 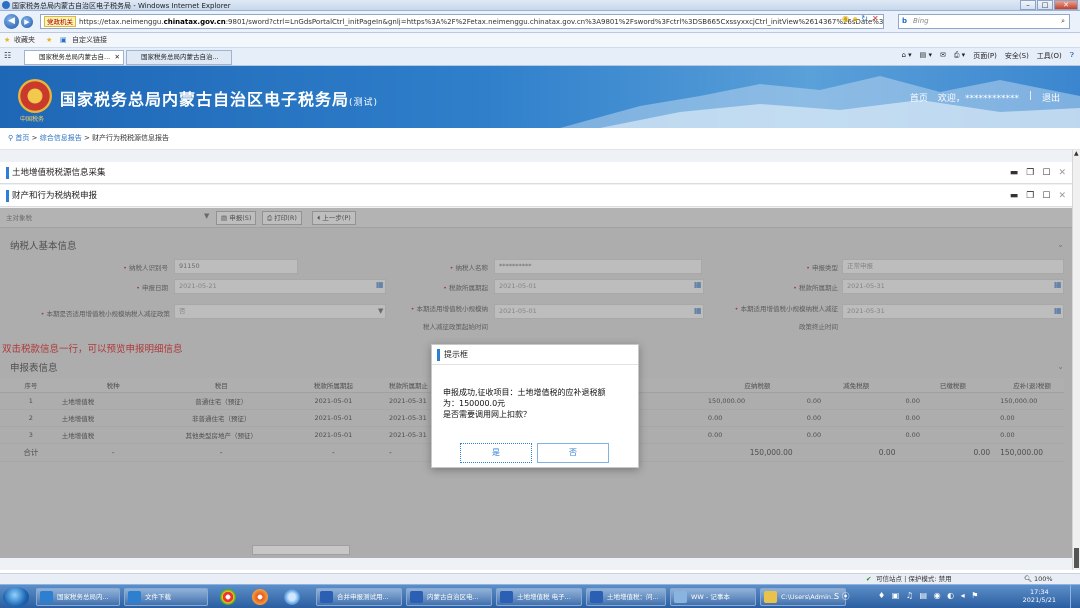 What do you see at coordinates (1063, 21) in the screenshot?
I see `search-icon: ⌕` at bounding box center [1063, 21].